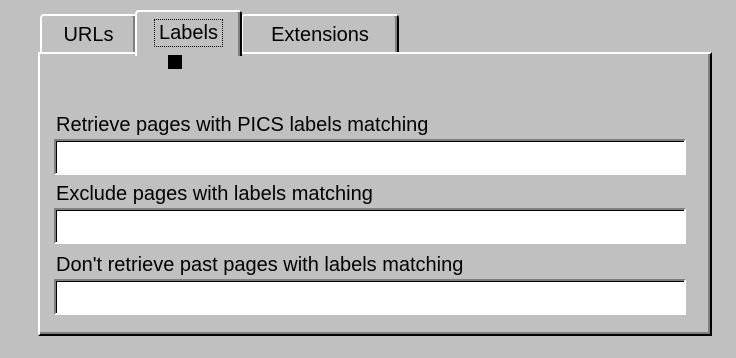 This screenshot has width=736, height=358. I want to click on tab-extensions: Extensions, so click(320, 34).